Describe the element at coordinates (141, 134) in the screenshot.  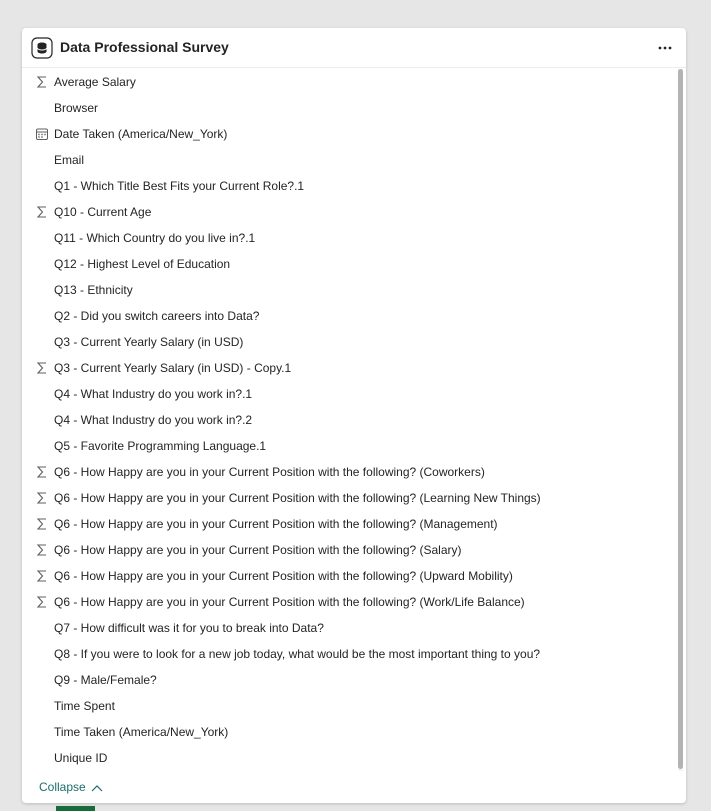
I see `field-label: Date Taken (America/New_York)` at that location.